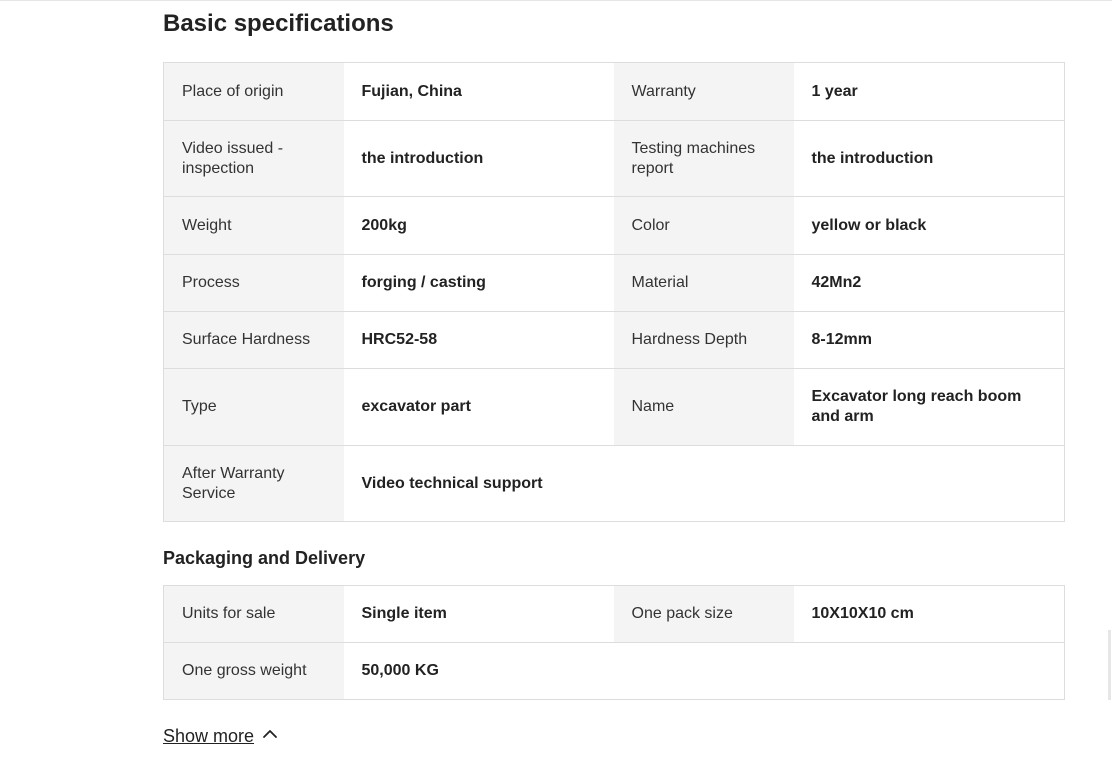 The width and height of the screenshot is (1112, 763). I want to click on spec-key: Units for sale, so click(253, 614).